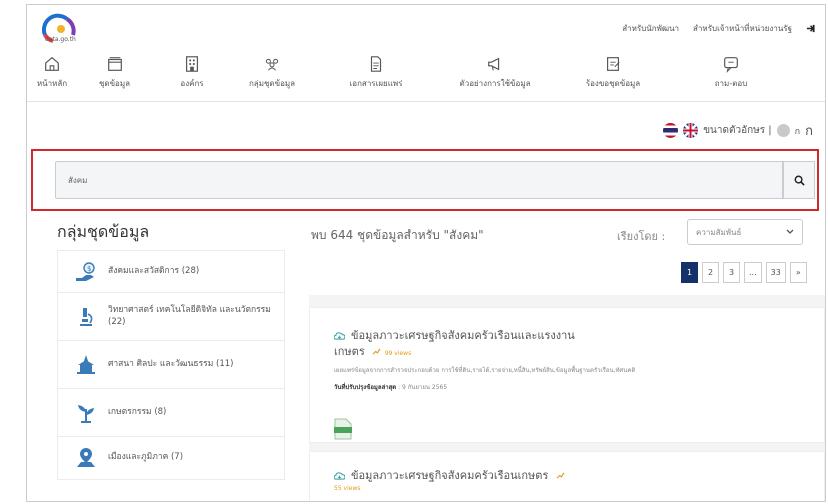  Describe the element at coordinates (103, 231) in the screenshot. I see `category-group-heading: กลุ่มชุดข้อมูล` at that location.